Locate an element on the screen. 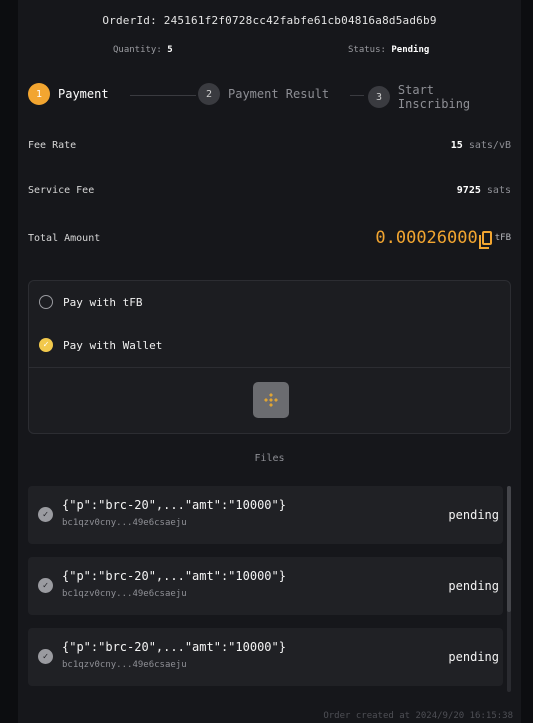  service-fee-row: Service Fee 9725 sats is located at coordinates (269, 190).